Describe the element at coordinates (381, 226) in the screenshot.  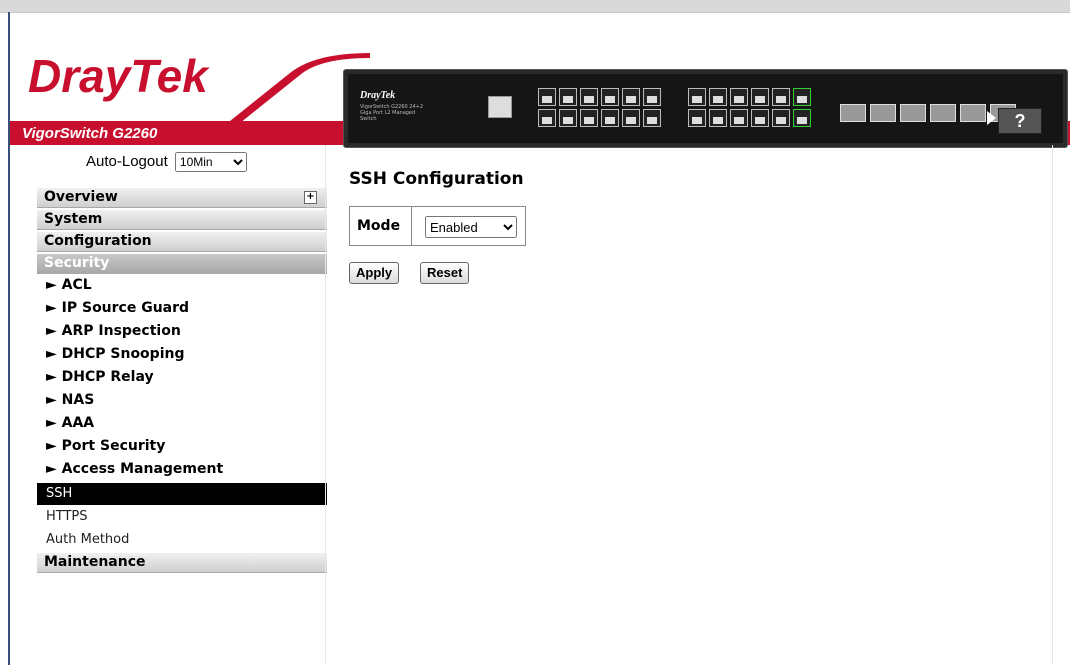
I see `mode-label: Mode` at that location.